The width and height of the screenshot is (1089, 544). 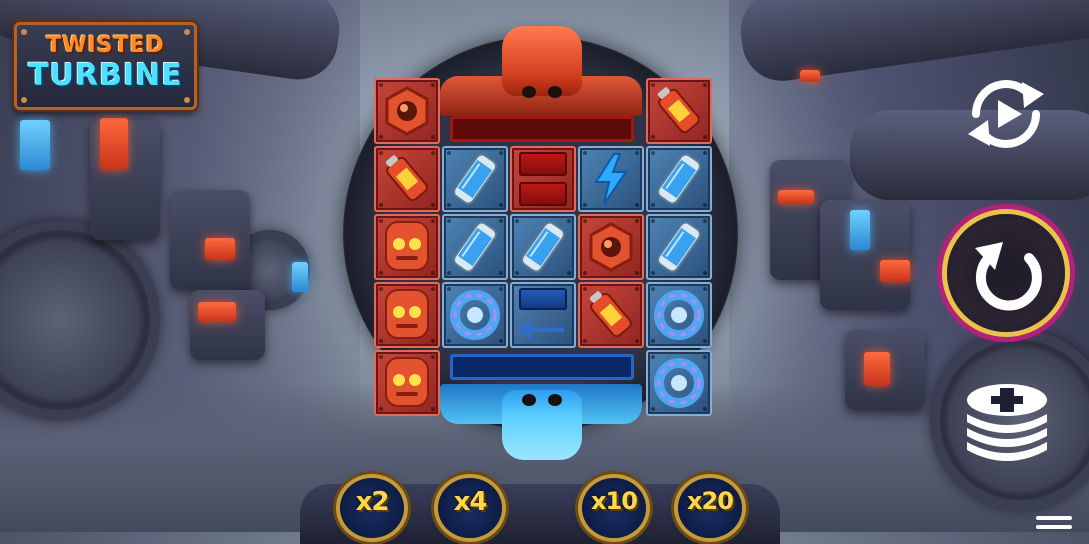 What do you see at coordinates (542, 62) in the screenshot?
I see `red-robot-head` at bounding box center [542, 62].